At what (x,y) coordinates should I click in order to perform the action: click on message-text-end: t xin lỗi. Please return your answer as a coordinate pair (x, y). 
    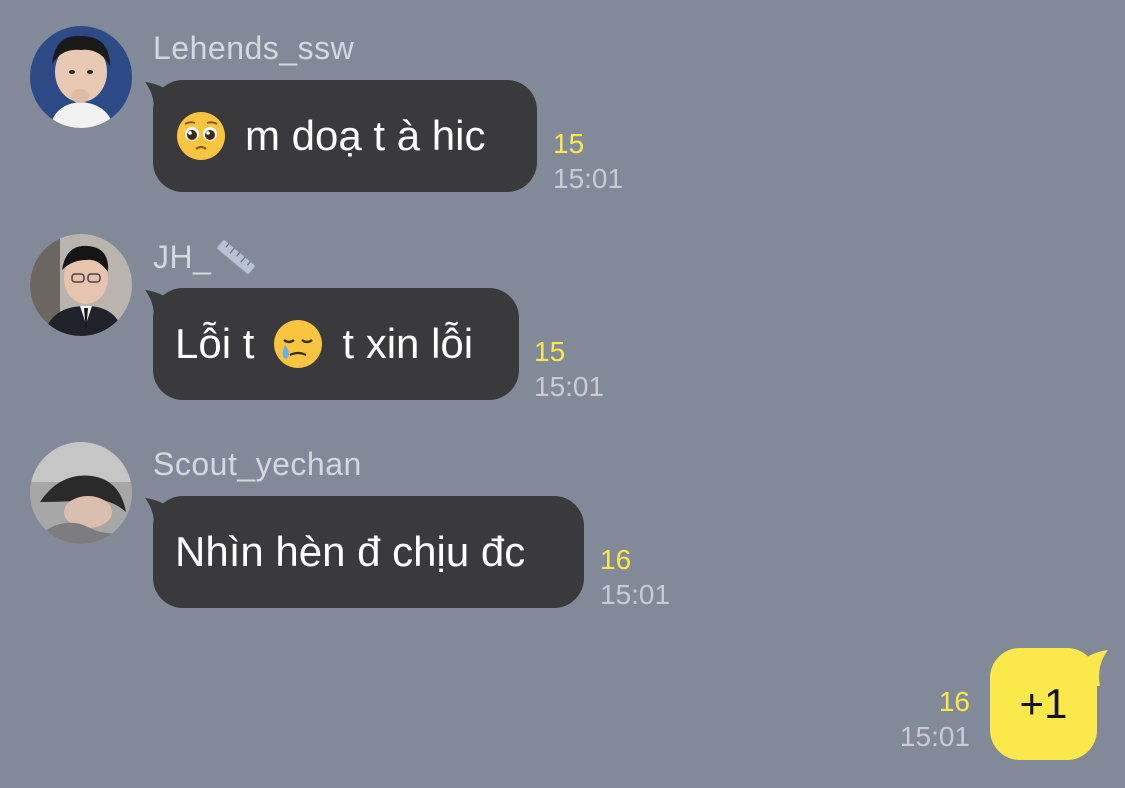
    Looking at the image, I should click on (408, 343).